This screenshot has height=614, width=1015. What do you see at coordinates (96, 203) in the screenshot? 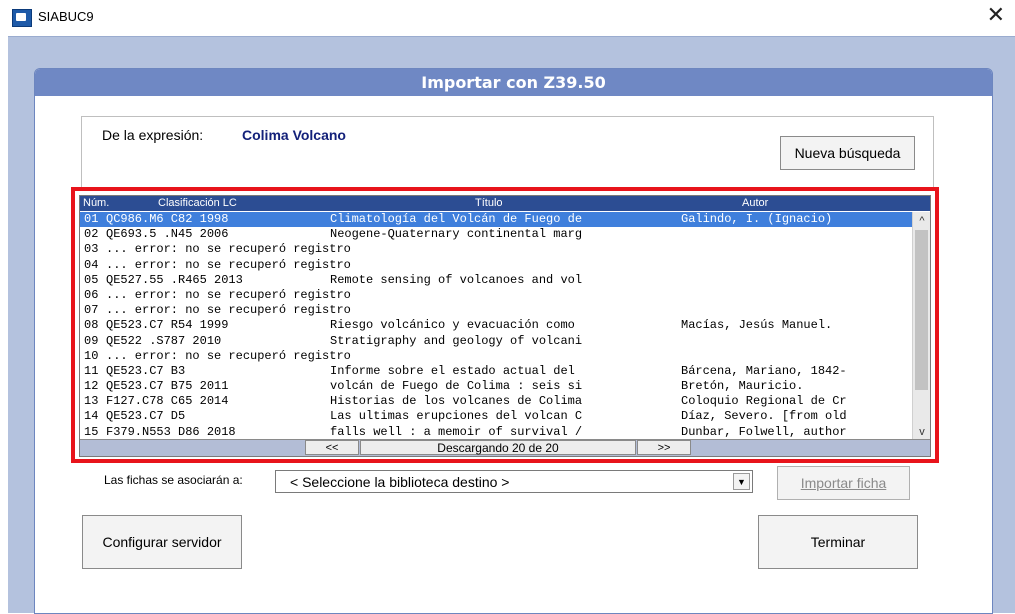
I see `column-header-num: Núm.` at bounding box center [96, 203].